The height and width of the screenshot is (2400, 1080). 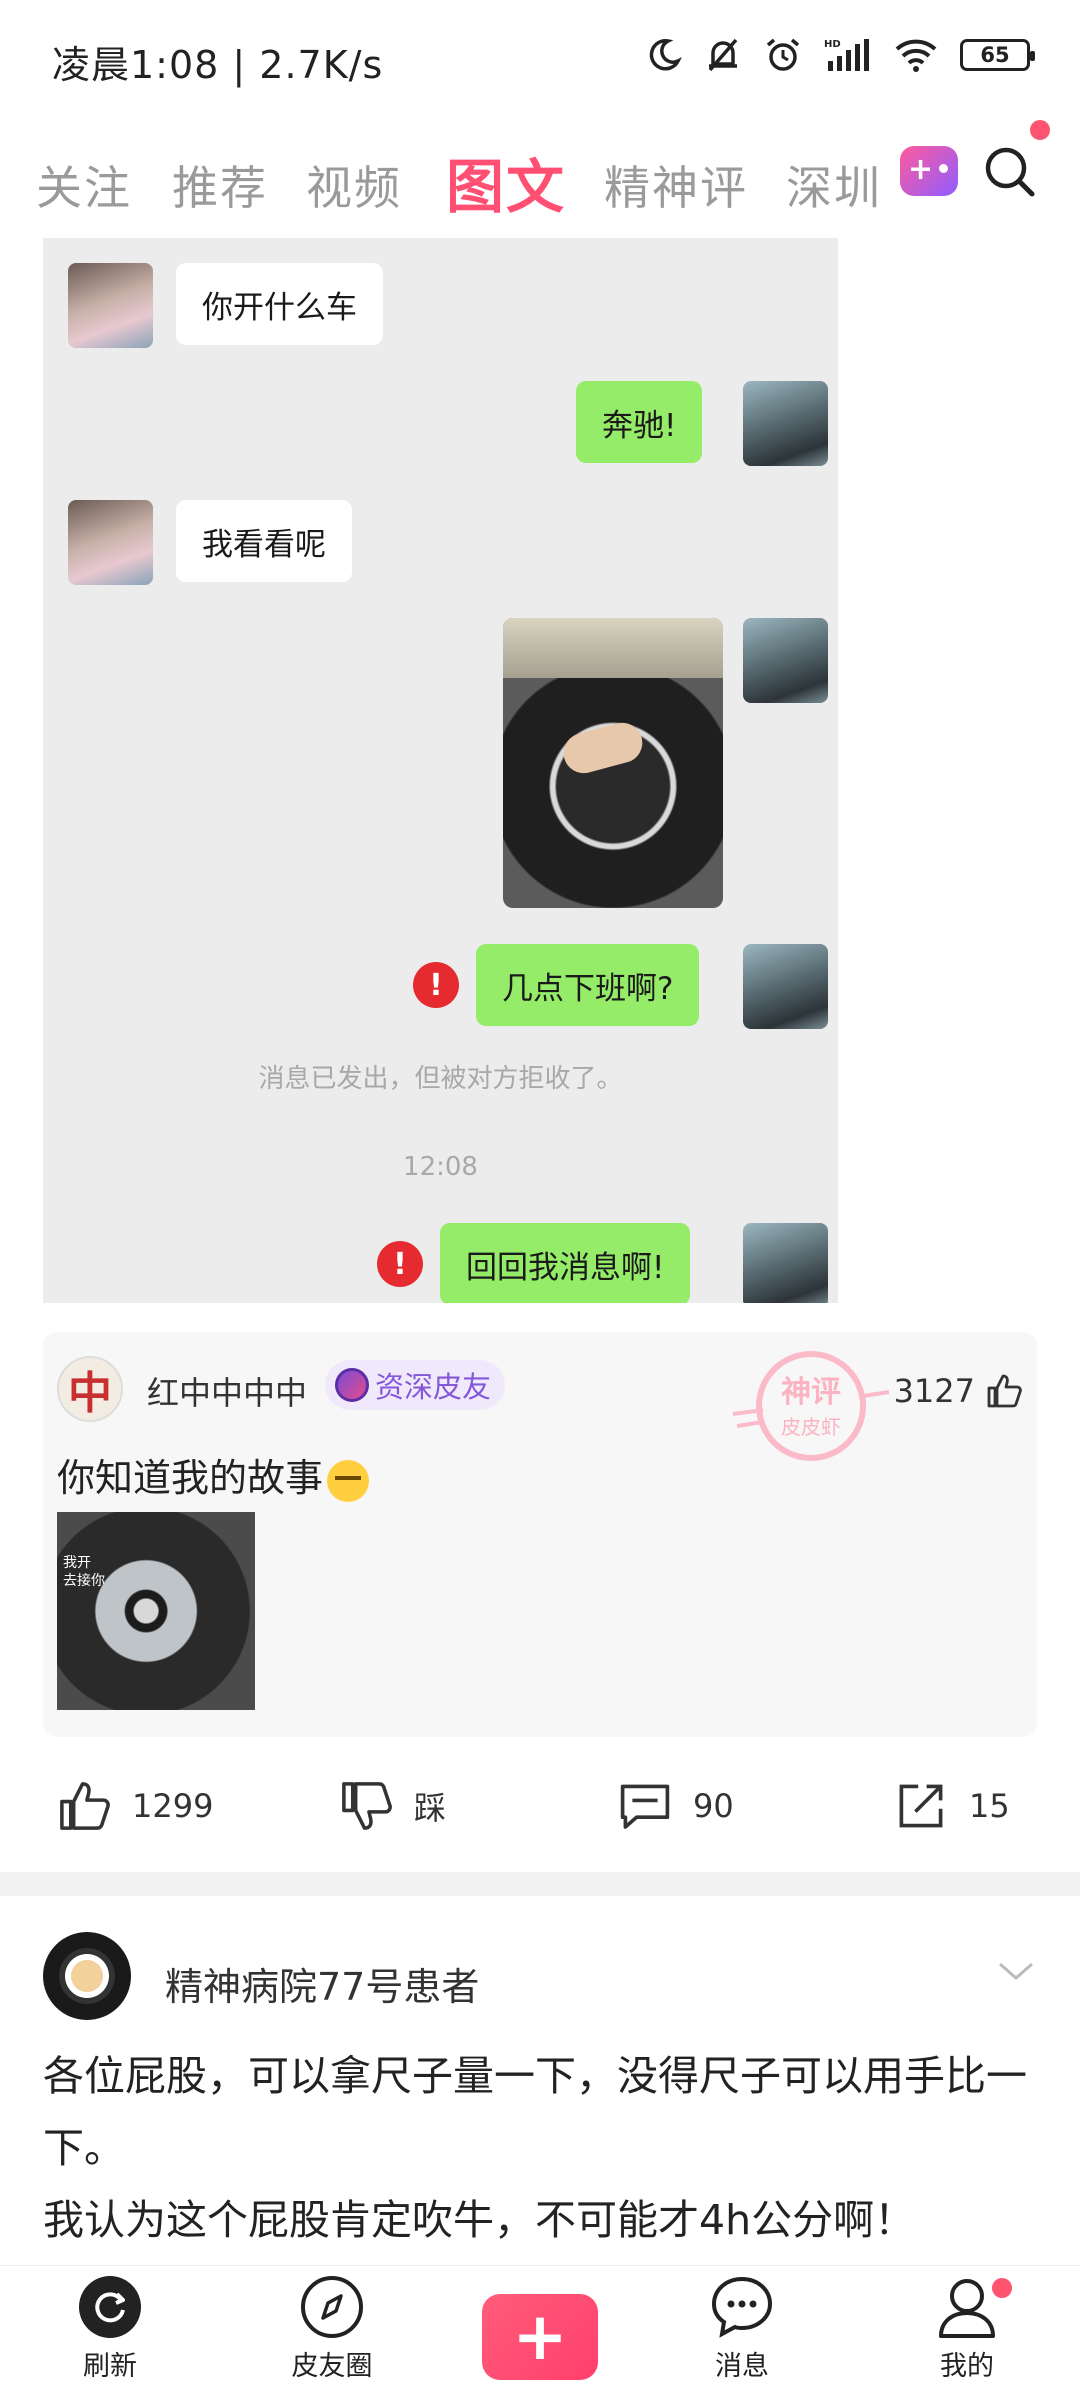 I want to click on like-button: 1299, so click(x=134, y=1806).